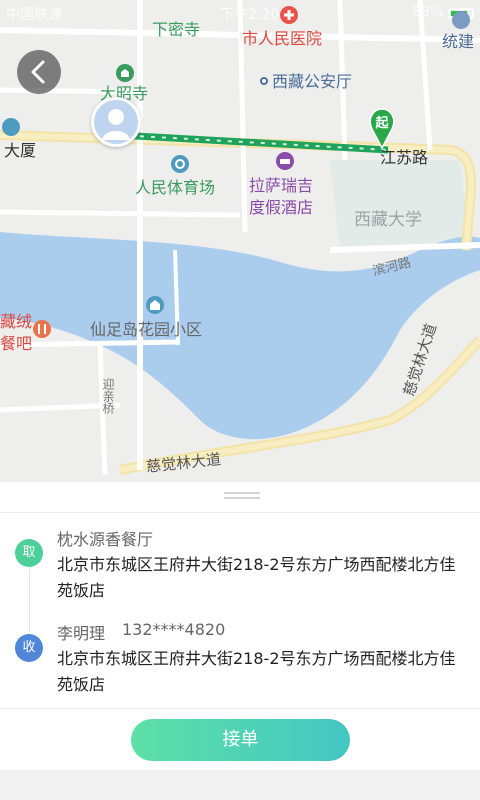  What do you see at coordinates (458, 42) in the screenshot?
I see `poi-tongjian: 统建` at bounding box center [458, 42].